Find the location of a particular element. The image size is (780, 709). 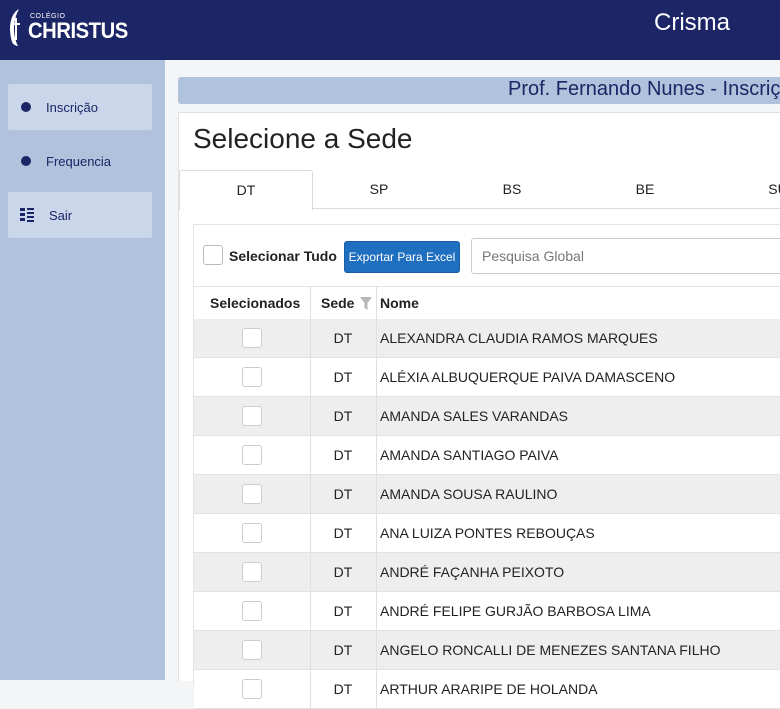

filter-icon is located at coordinates (366, 303).